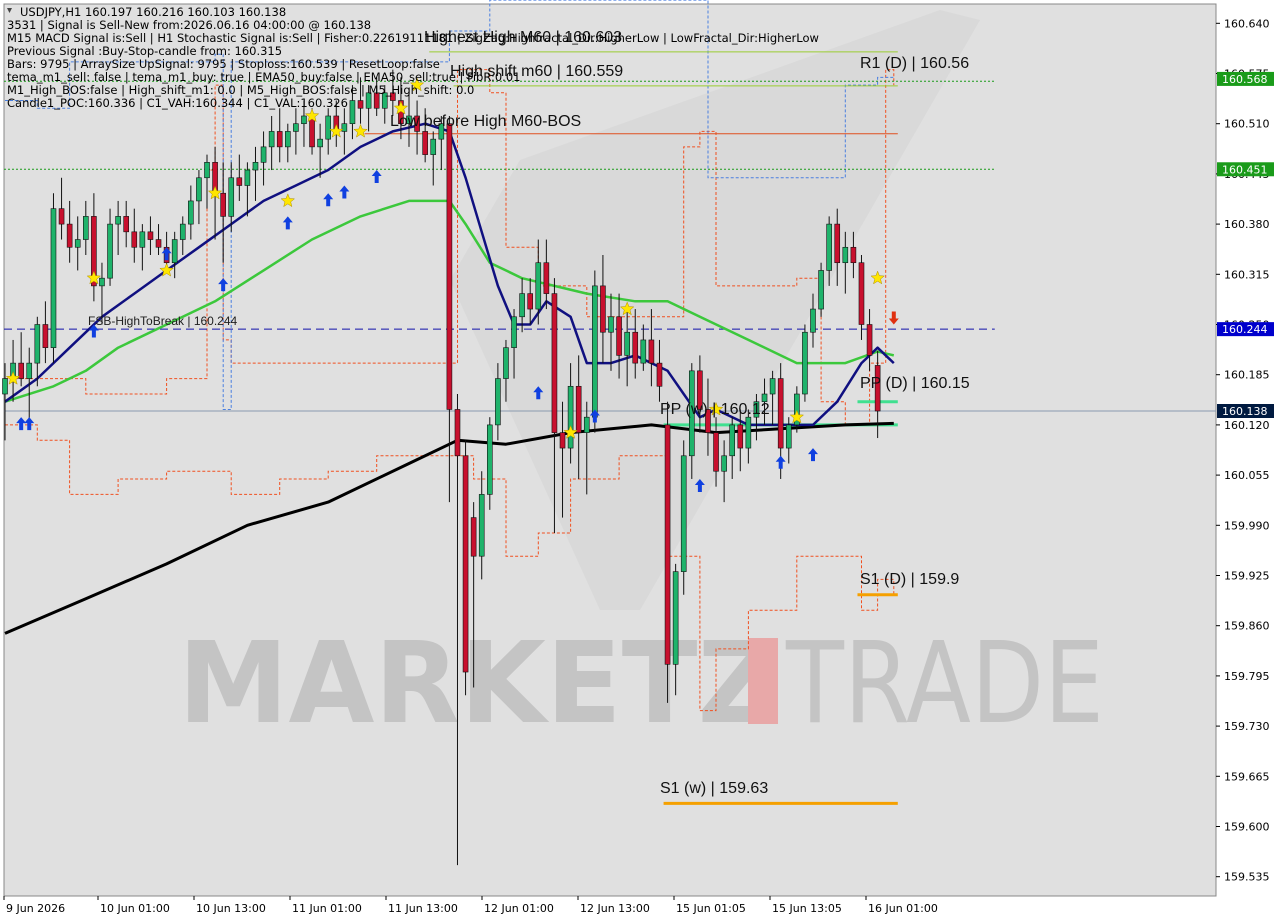 This screenshot has height=920, width=1280. Describe the element at coordinates (519, 908) in the screenshot. I see `x-tick-label-5: 12 Jun 01:00` at that location.